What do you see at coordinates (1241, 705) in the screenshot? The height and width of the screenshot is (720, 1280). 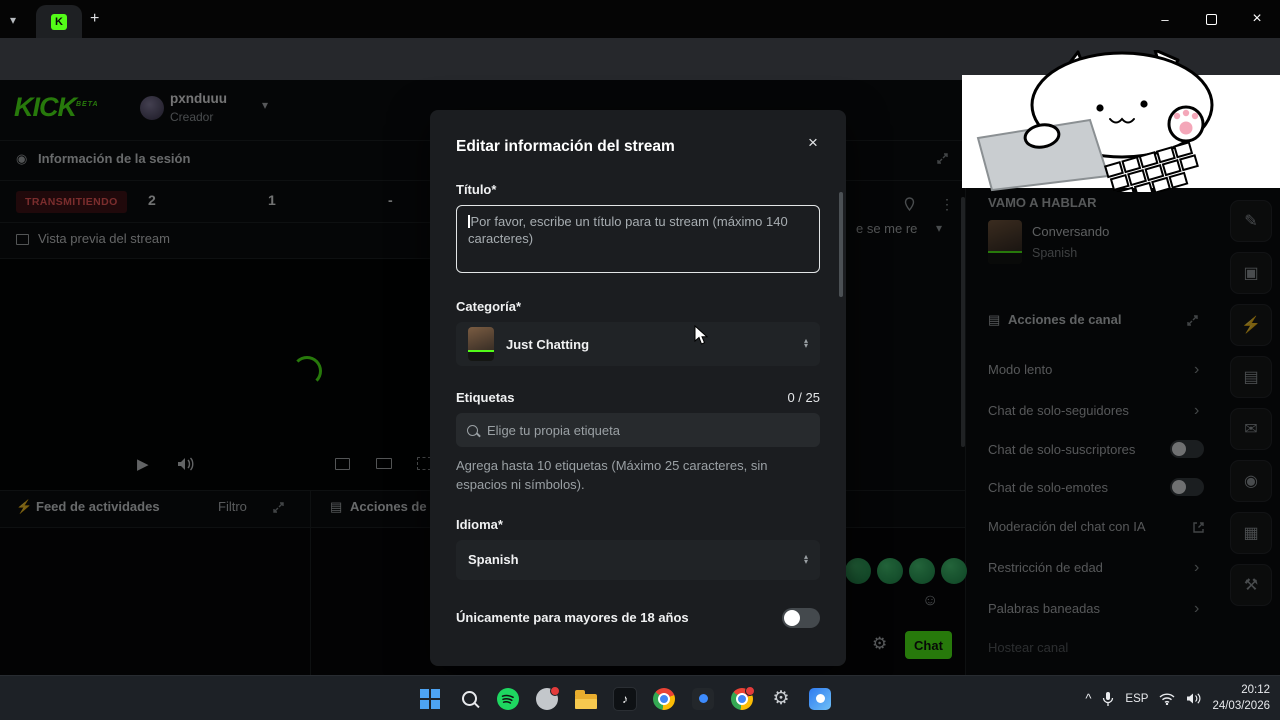 I see `clock-date: 24/03/2026` at bounding box center [1241, 705].